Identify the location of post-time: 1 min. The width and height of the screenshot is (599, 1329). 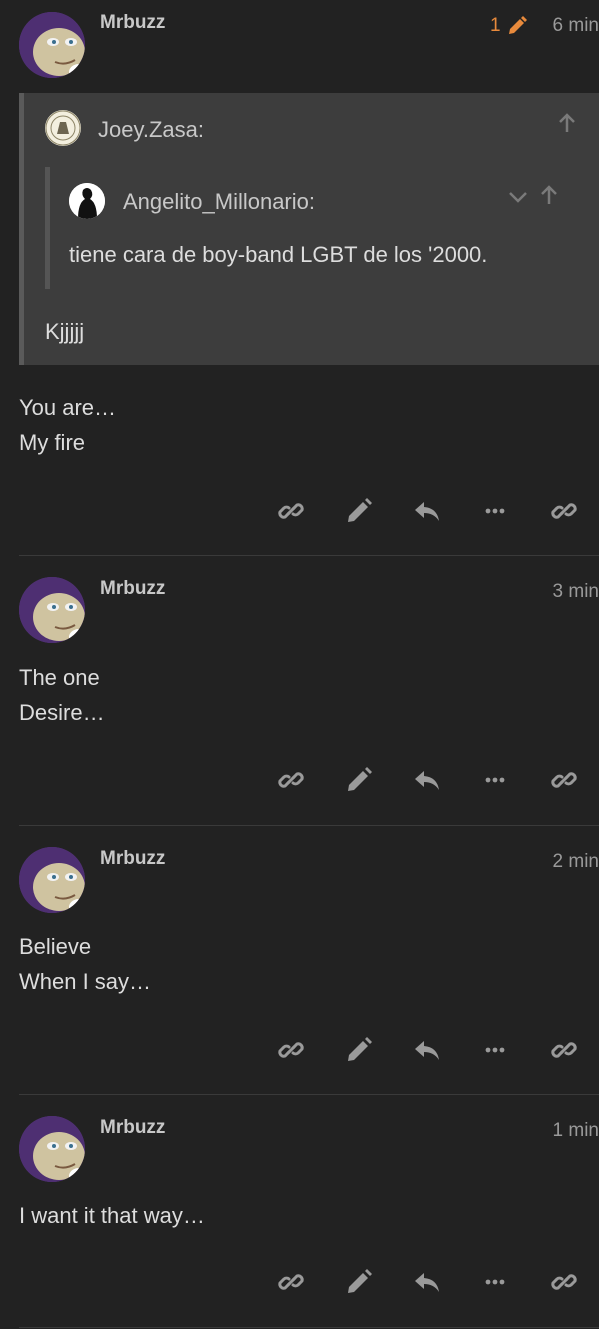
(576, 1131).